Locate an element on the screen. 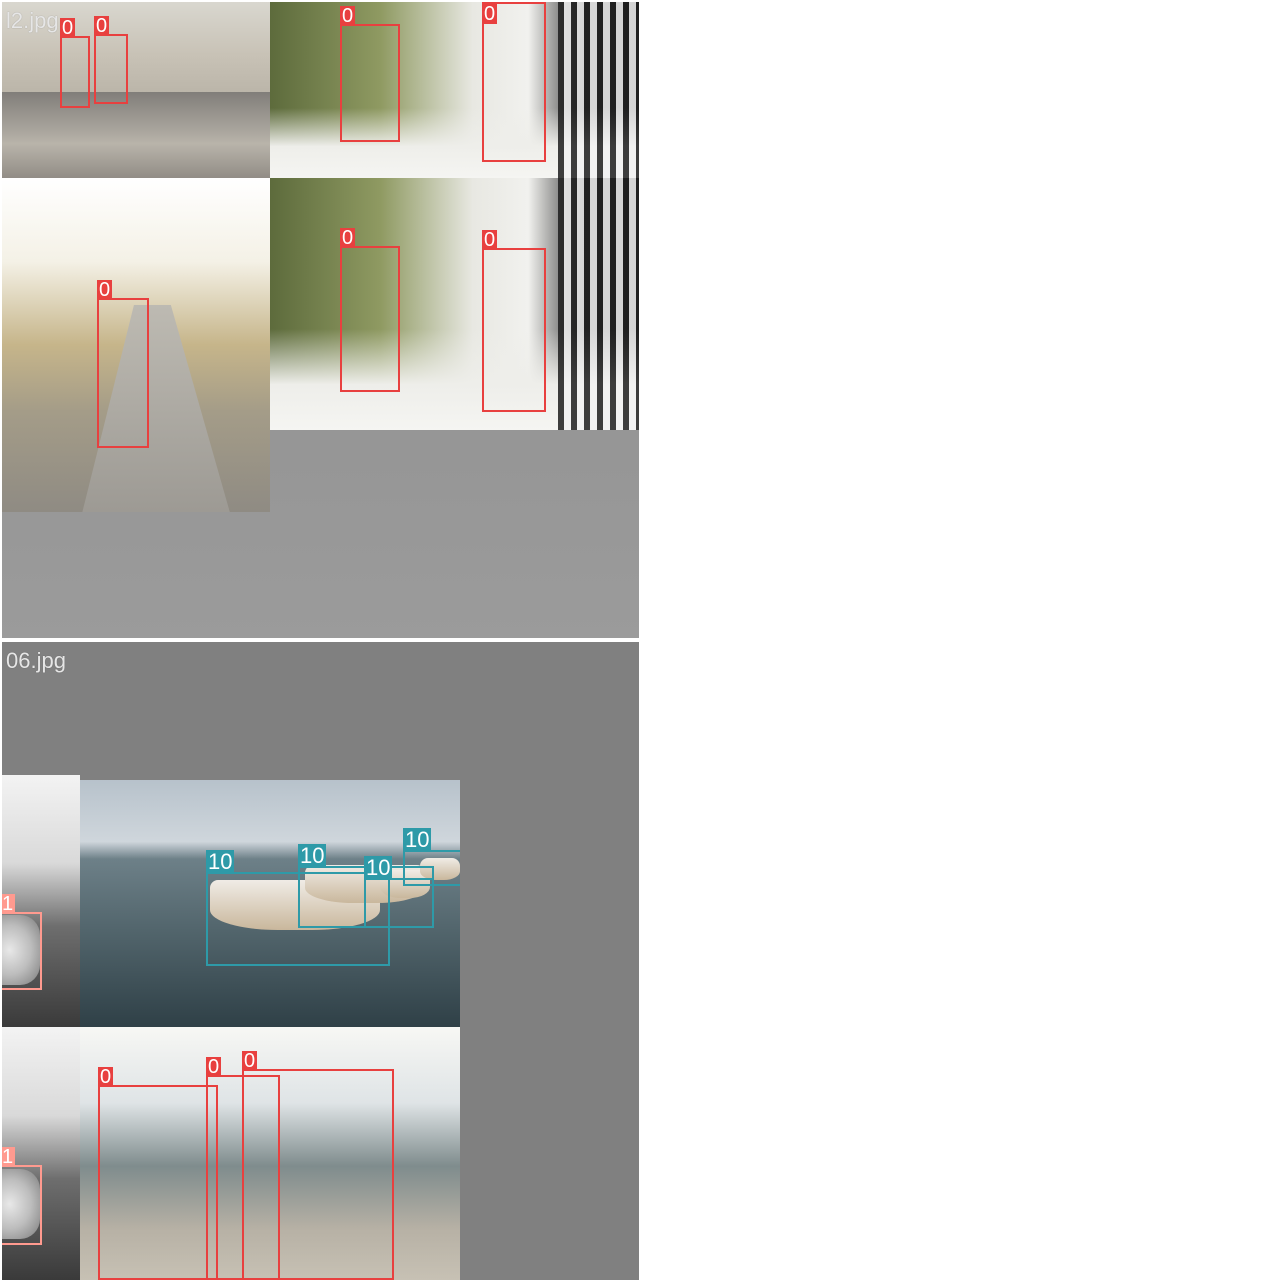 The height and width of the screenshot is (1280, 1280). photo-car-upper: 1 is located at coordinates (41, 901).